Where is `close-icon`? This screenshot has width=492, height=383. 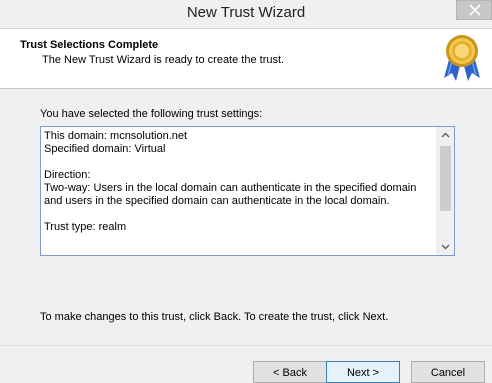 close-icon is located at coordinates (475, 10).